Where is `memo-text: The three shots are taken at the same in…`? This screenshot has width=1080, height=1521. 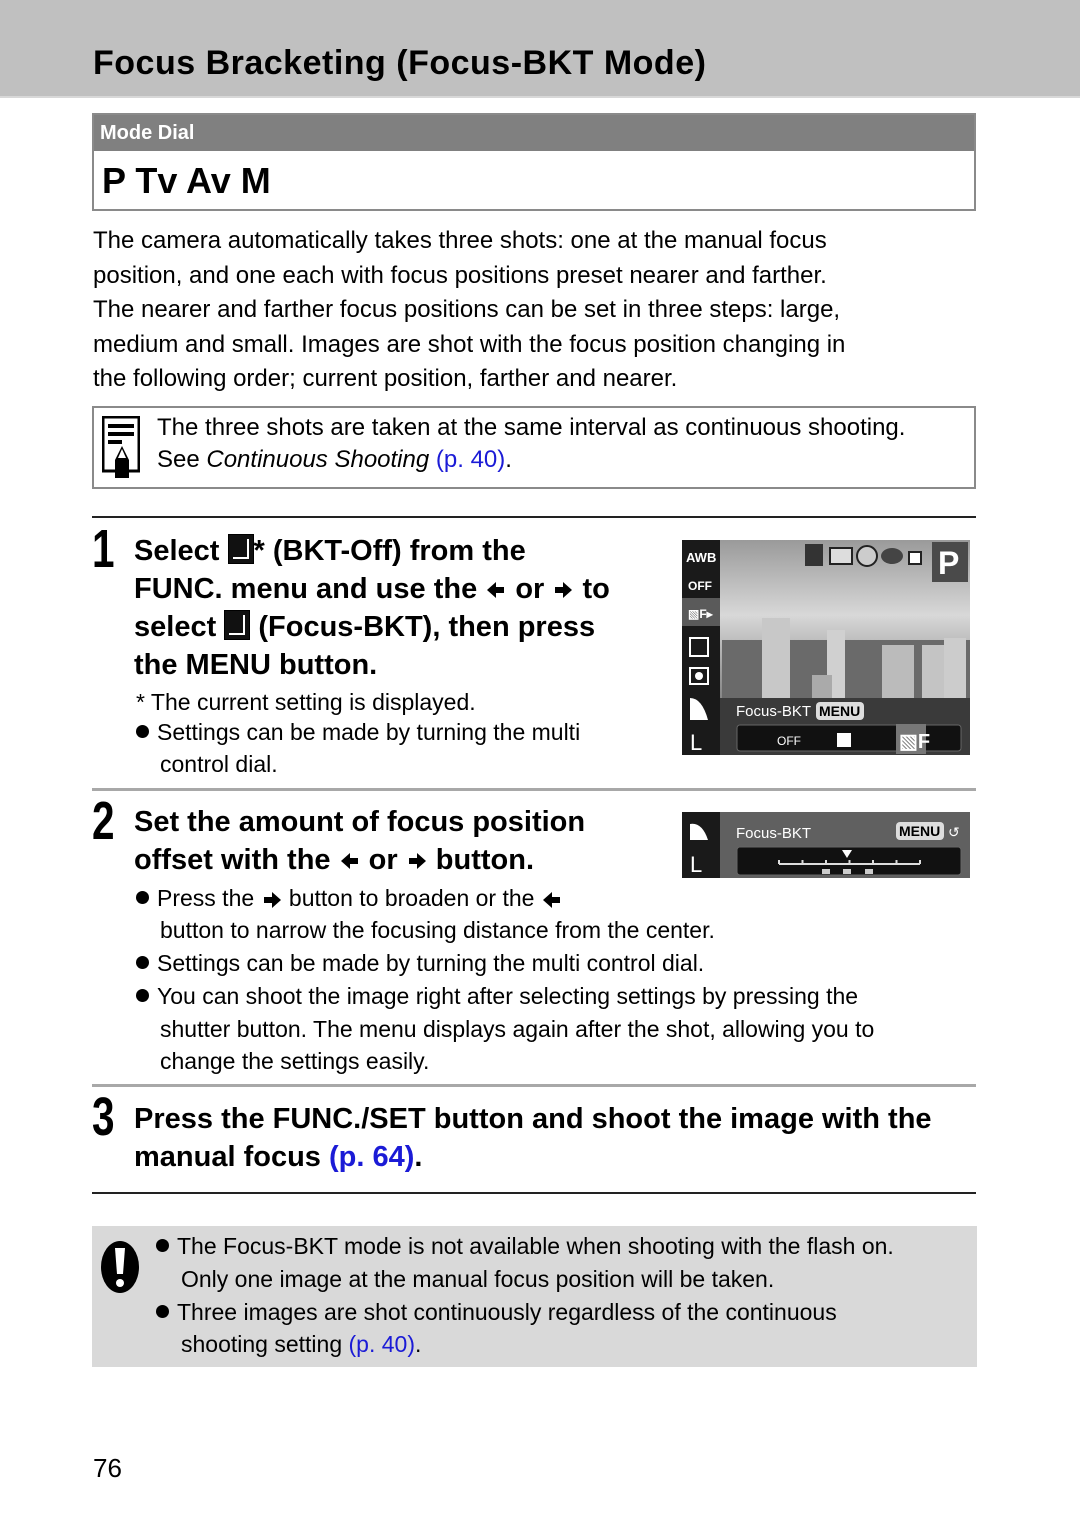
memo-text: The three shots are taken at the same in… is located at coordinates (531, 444).